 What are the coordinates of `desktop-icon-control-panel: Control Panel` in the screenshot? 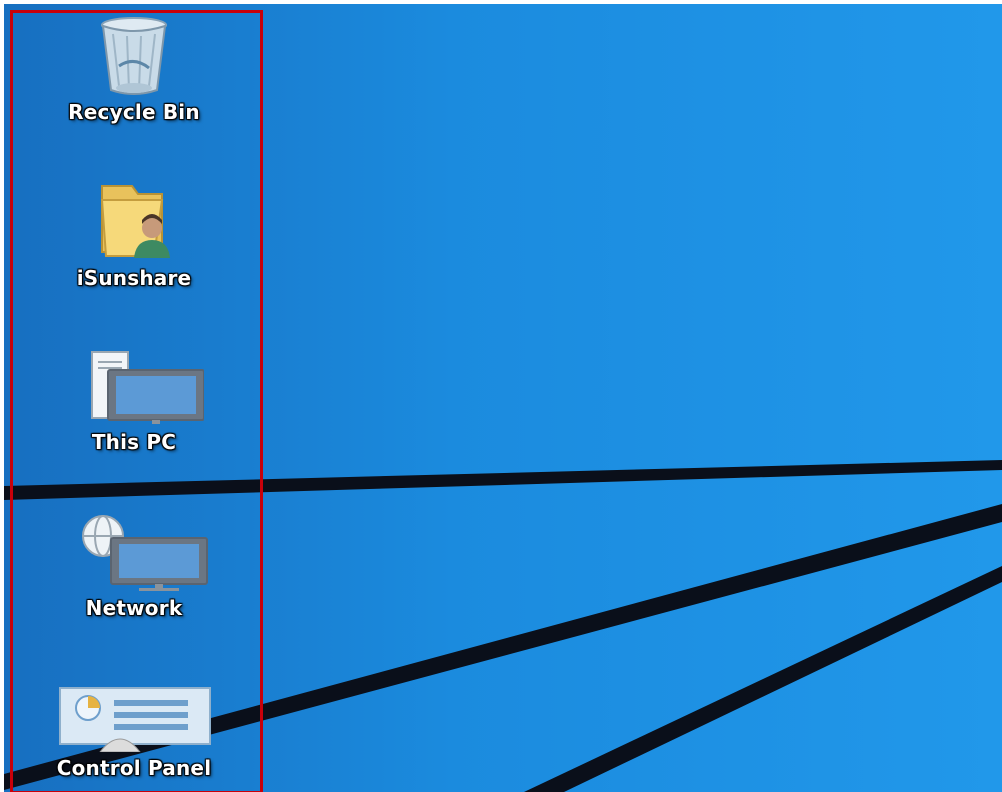 It's located at (134, 733).